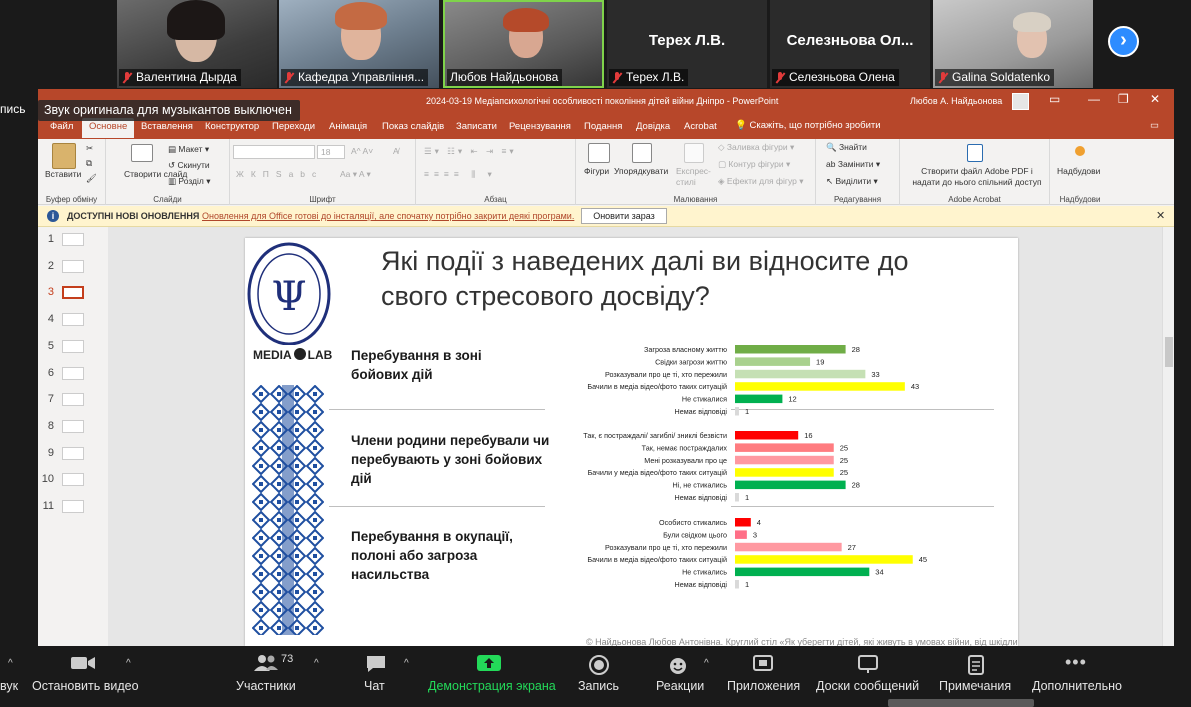 The height and width of the screenshot is (707, 1191). Describe the element at coordinates (197, 44) in the screenshot. I see `participant-tile: Валентина Дырда` at that location.